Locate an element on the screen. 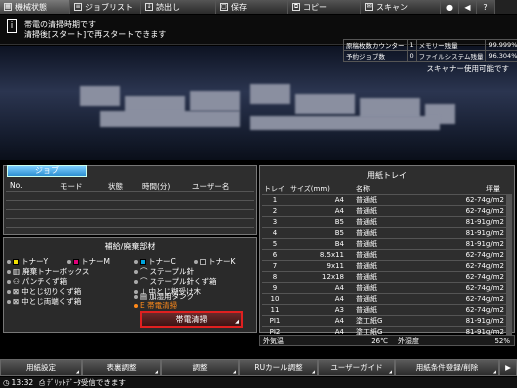  list-icon: ≡ is located at coordinates (78, 7).